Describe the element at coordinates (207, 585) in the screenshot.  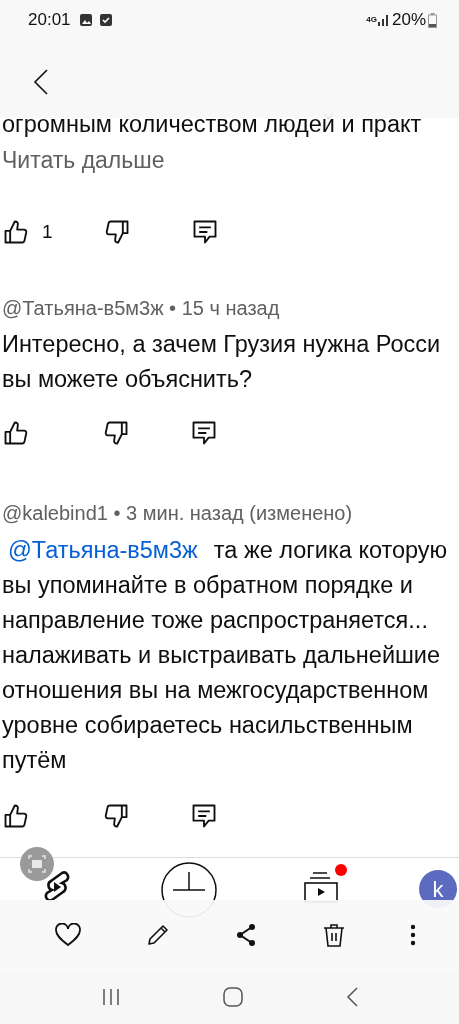
I see `comment-text: вы упоминайте в обратном порядке и` at that location.